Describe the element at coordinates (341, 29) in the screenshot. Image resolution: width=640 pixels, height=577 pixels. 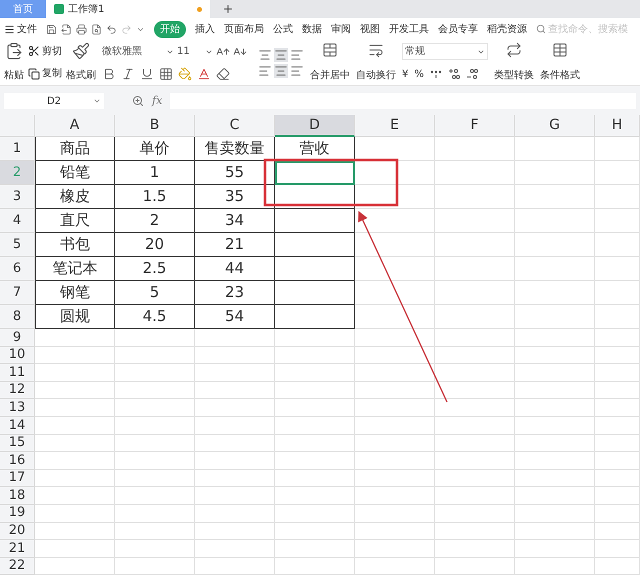
I see `menu-tab: 审阅` at that location.